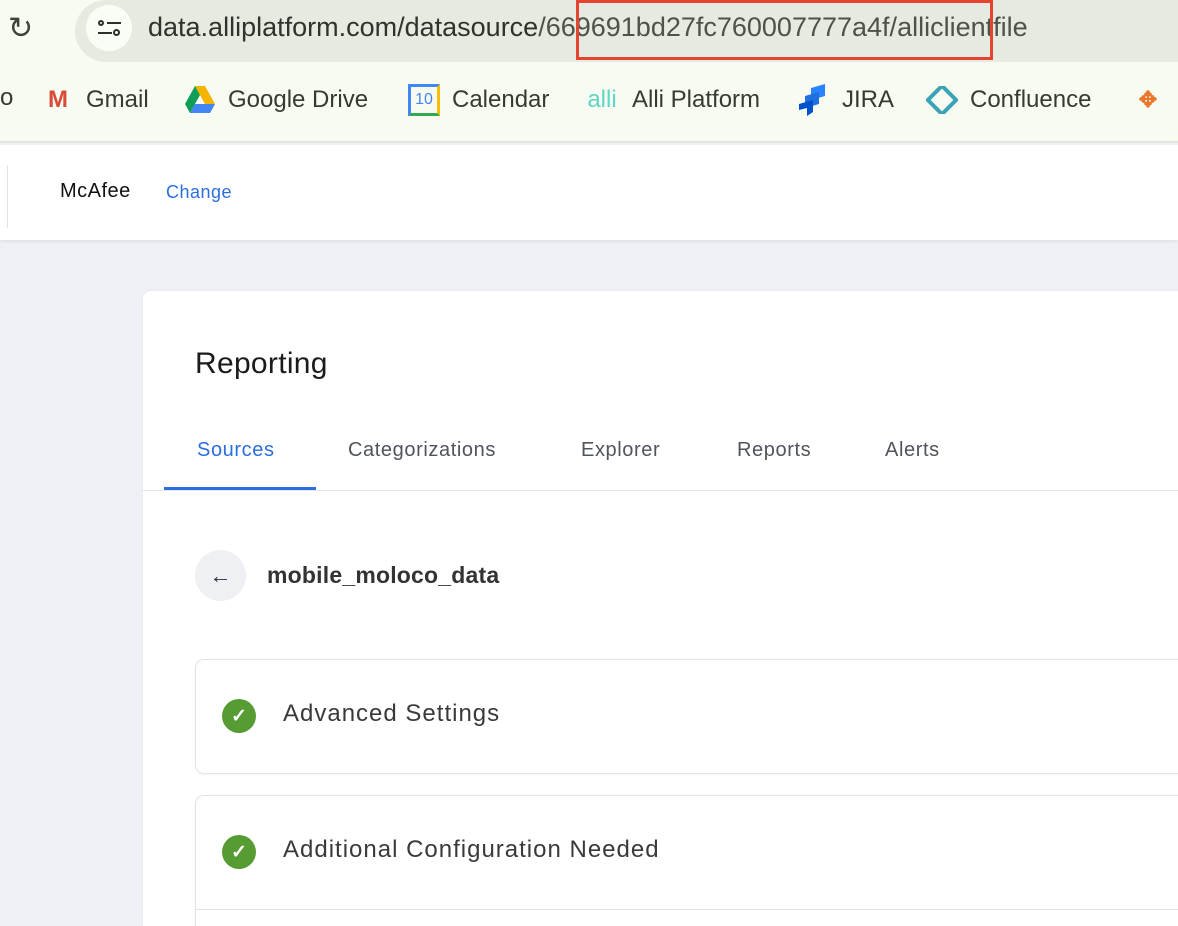 Image resolution: width=1178 pixels, height=926 pixels. Describe the element at coordinates (117, 99) in the screenshot. I see `bookmark-label: Gmail` at that location.